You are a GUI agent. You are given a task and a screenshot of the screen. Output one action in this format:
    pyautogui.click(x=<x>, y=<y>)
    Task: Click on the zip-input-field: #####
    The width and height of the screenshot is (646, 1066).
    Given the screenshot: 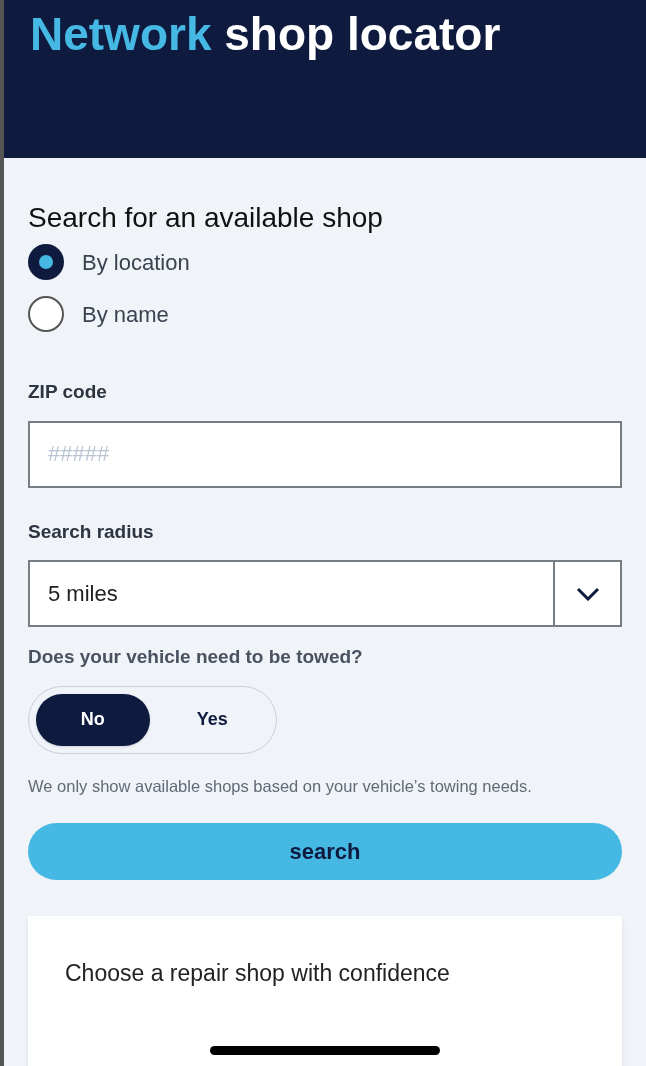 What is the action you would take?
    pyautogui.click(x=325, y=454)
    